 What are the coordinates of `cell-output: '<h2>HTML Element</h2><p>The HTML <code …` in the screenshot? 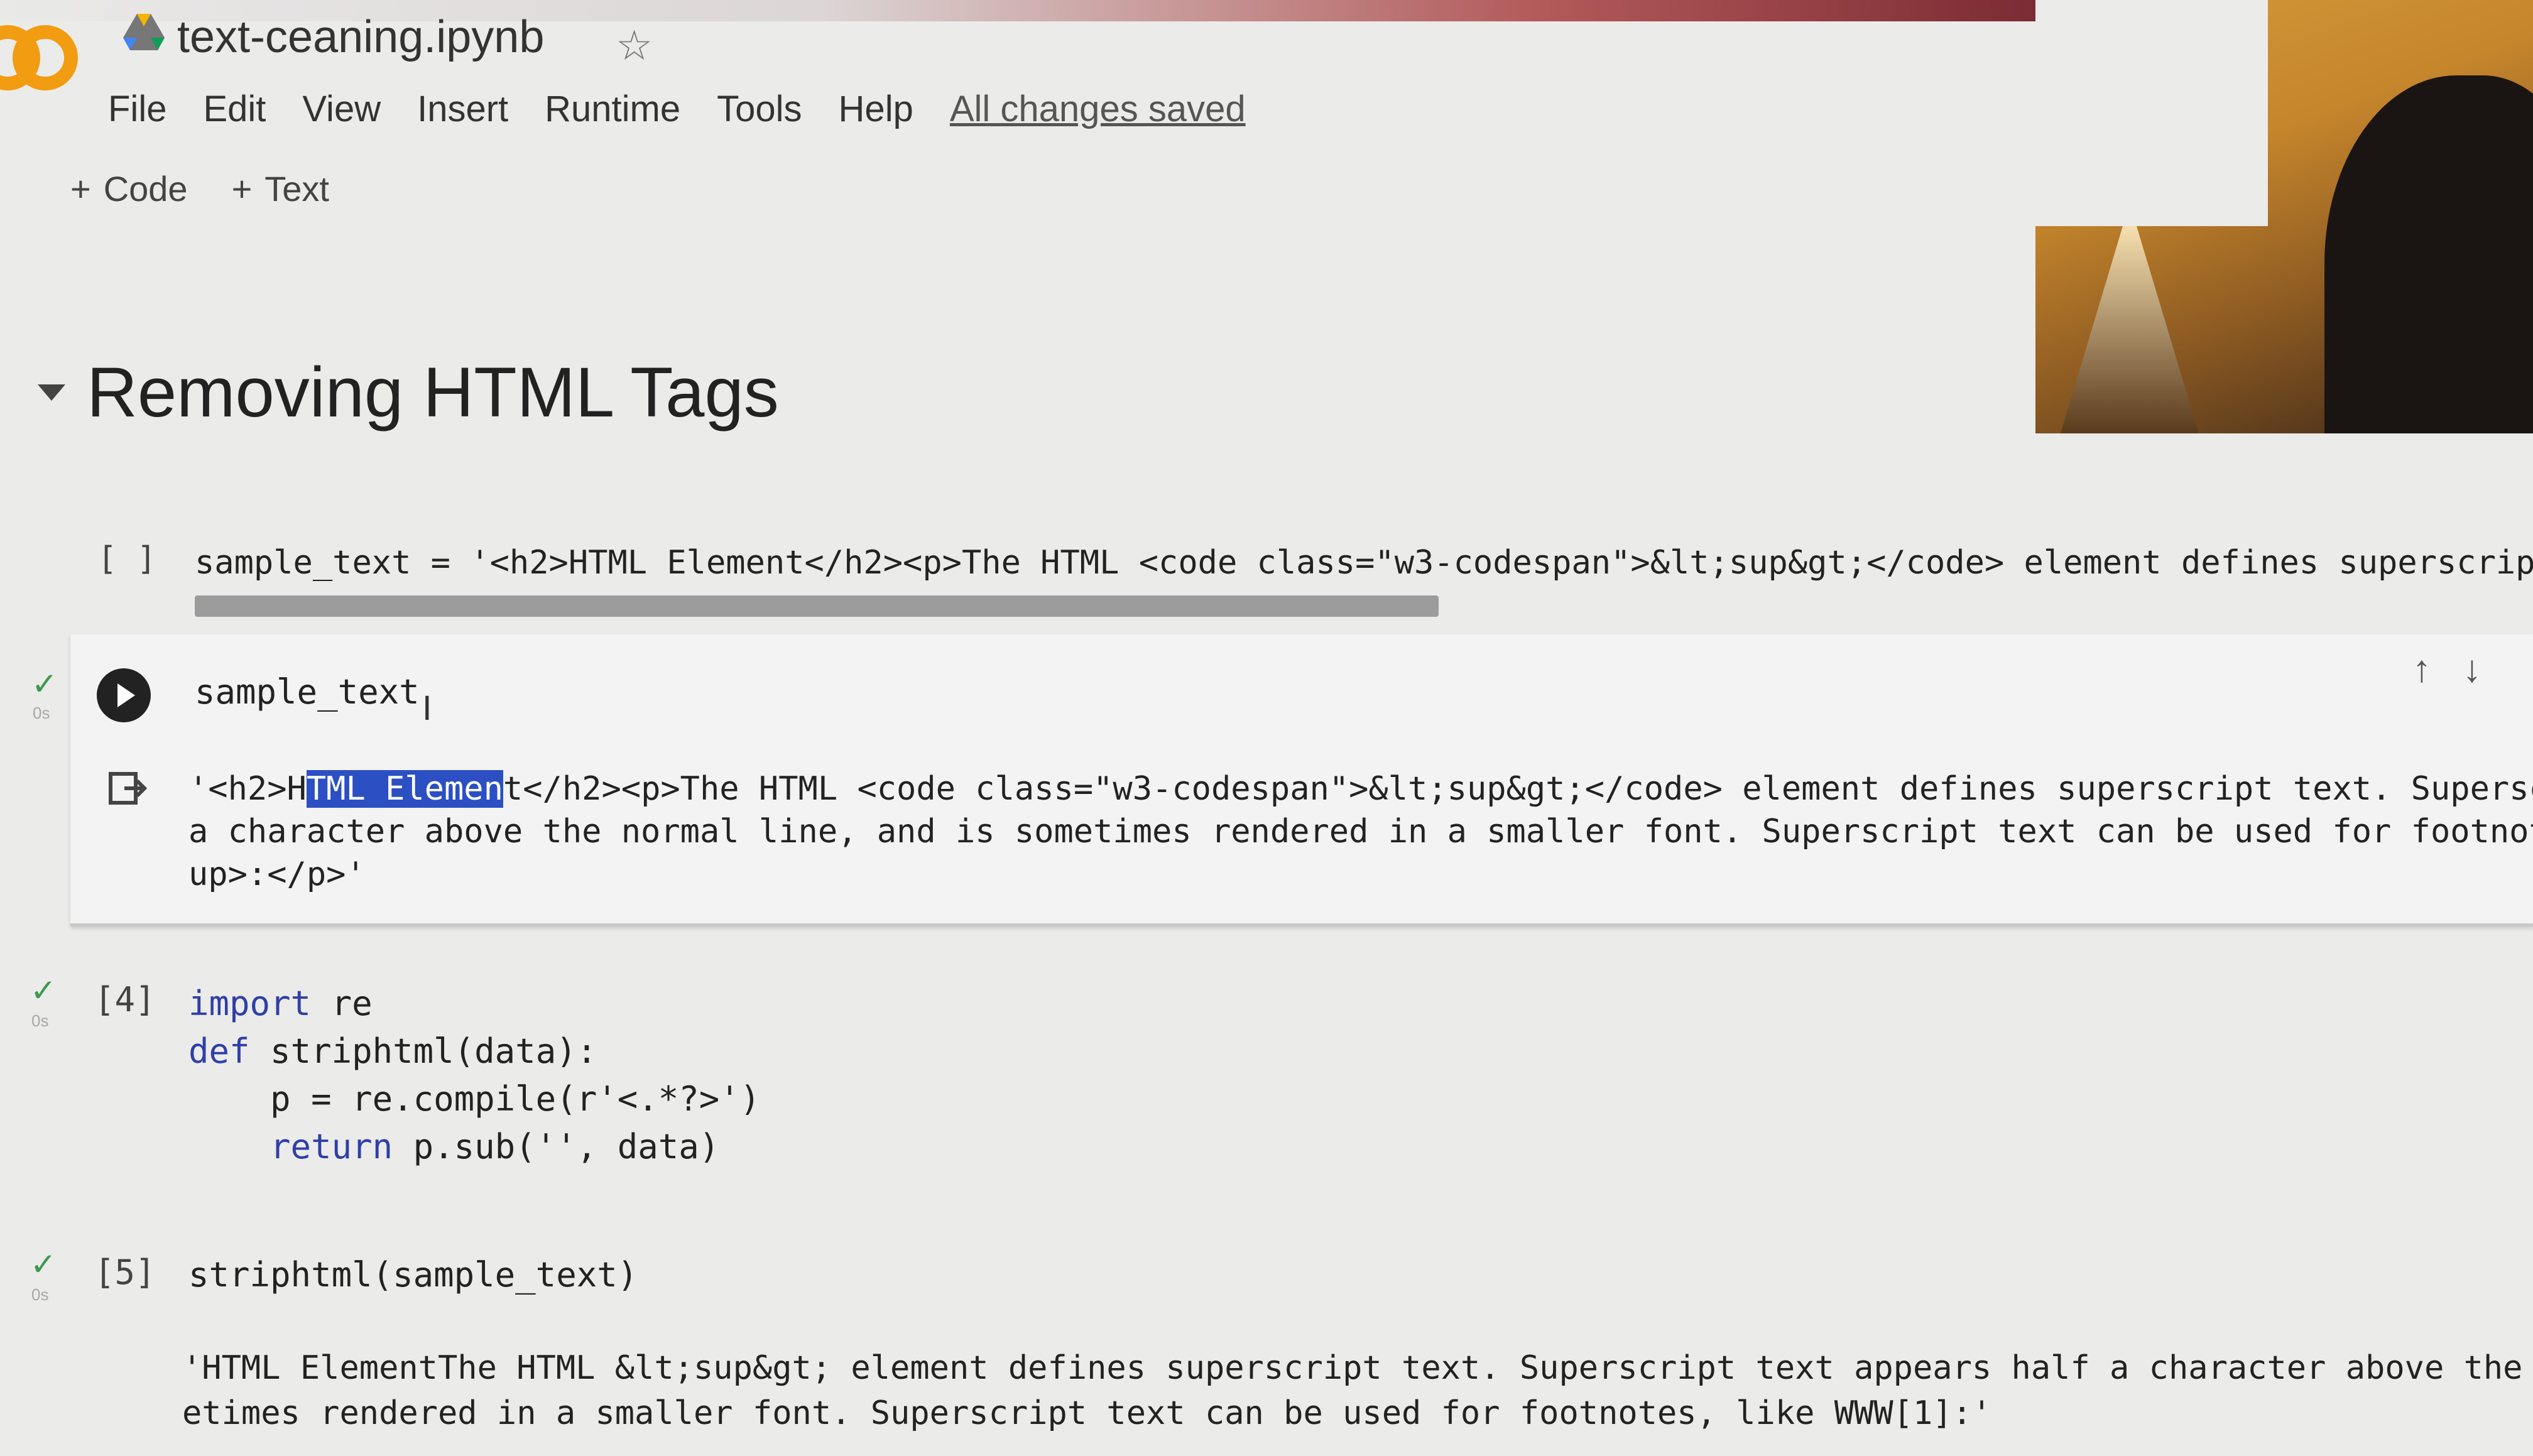 It's located at (1360, 832).